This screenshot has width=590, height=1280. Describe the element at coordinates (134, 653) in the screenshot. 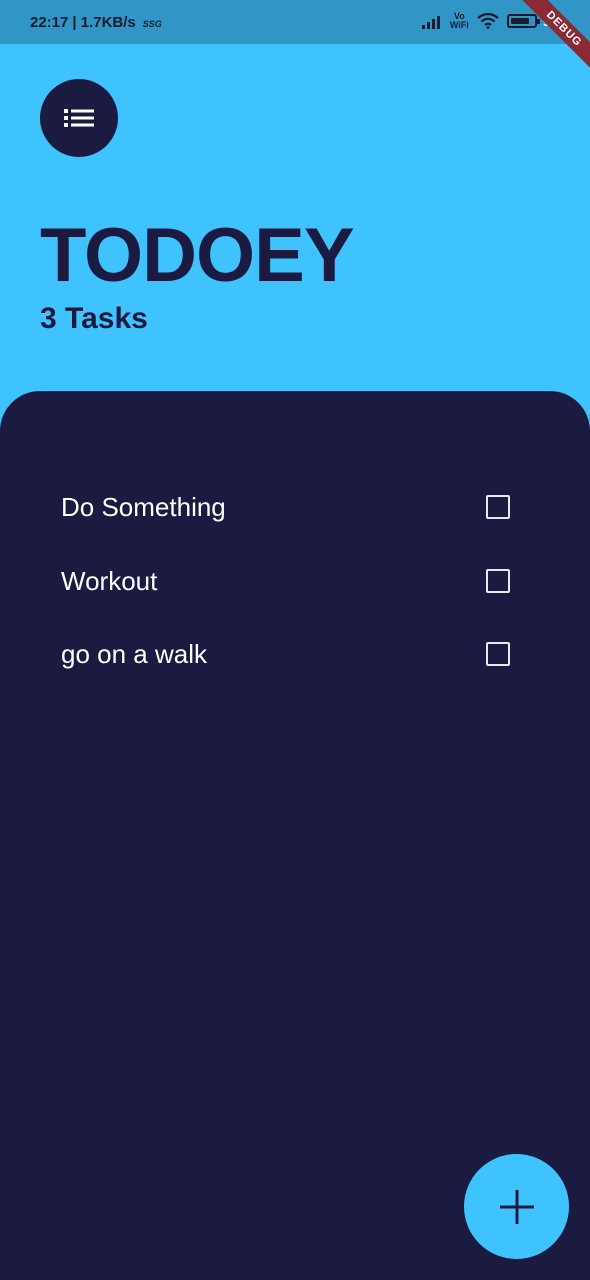

I see `task-label: go on a walk` at that location.